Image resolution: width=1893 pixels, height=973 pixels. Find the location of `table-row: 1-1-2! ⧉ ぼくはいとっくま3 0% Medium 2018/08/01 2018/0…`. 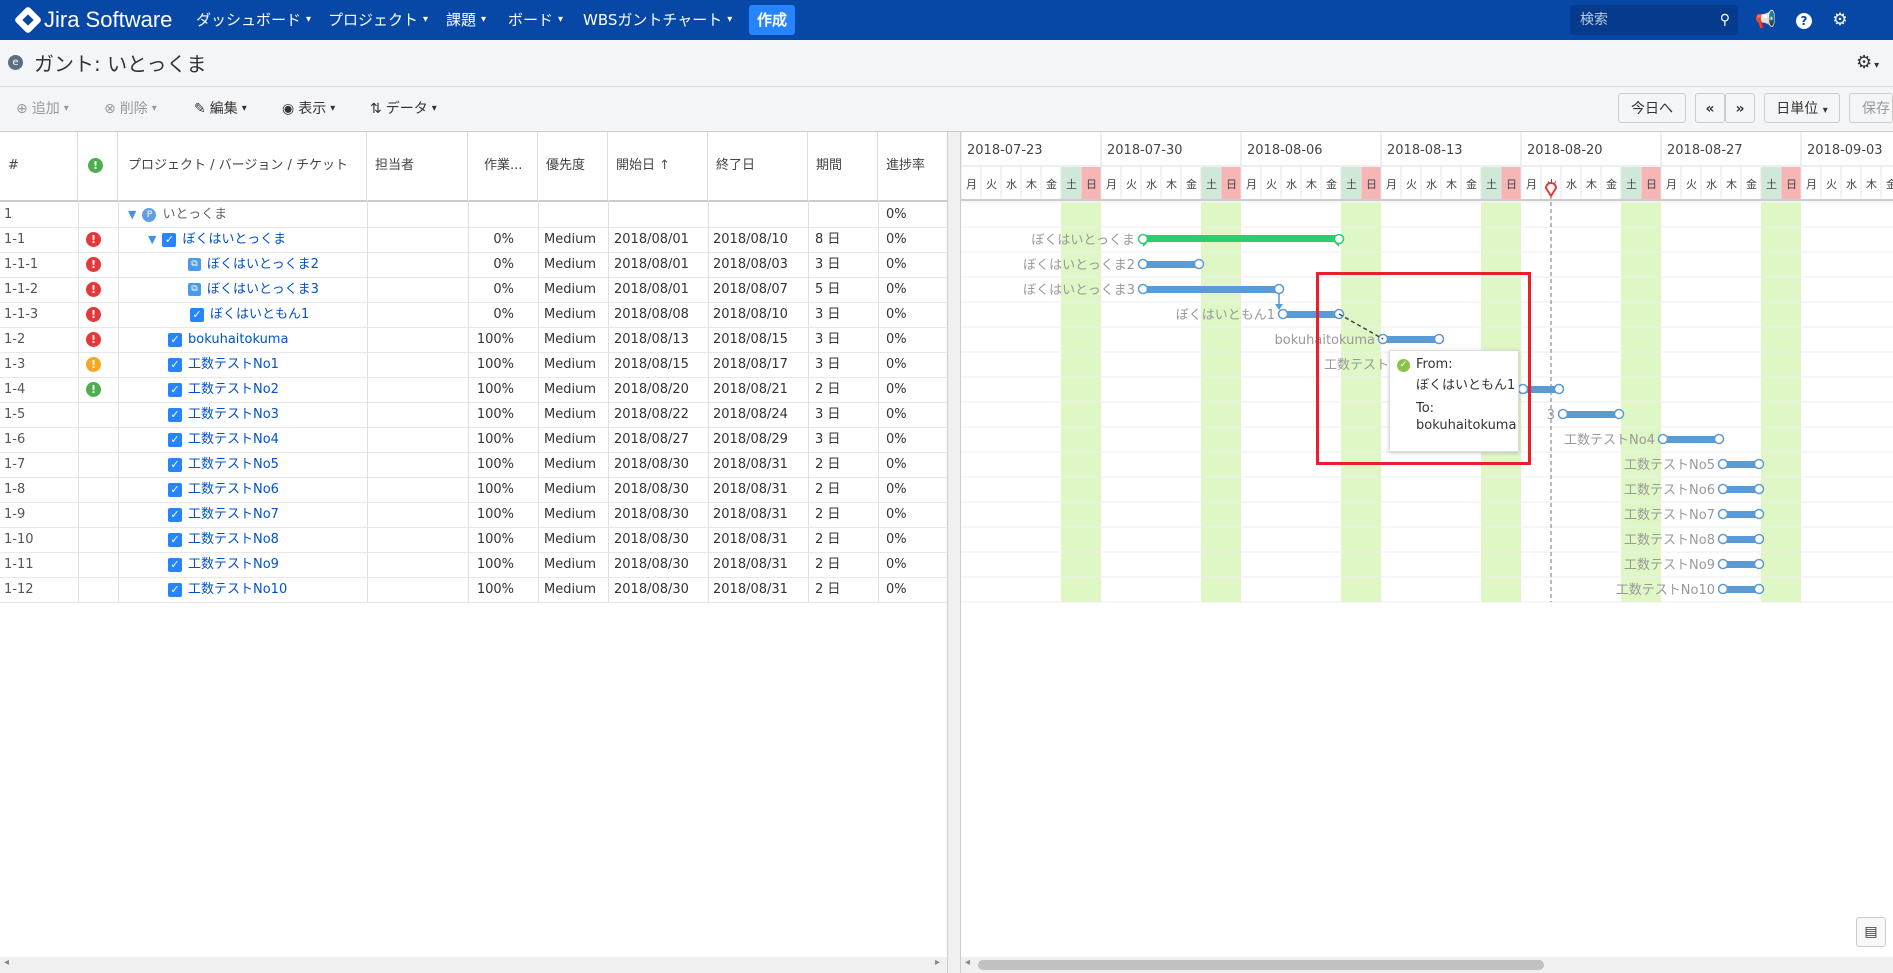

table-row: 1-1-2! ⧉ ぼくはいとっくま3 0% Medium 2018/08/01 2018/0… is located at coordinates (473, 290).